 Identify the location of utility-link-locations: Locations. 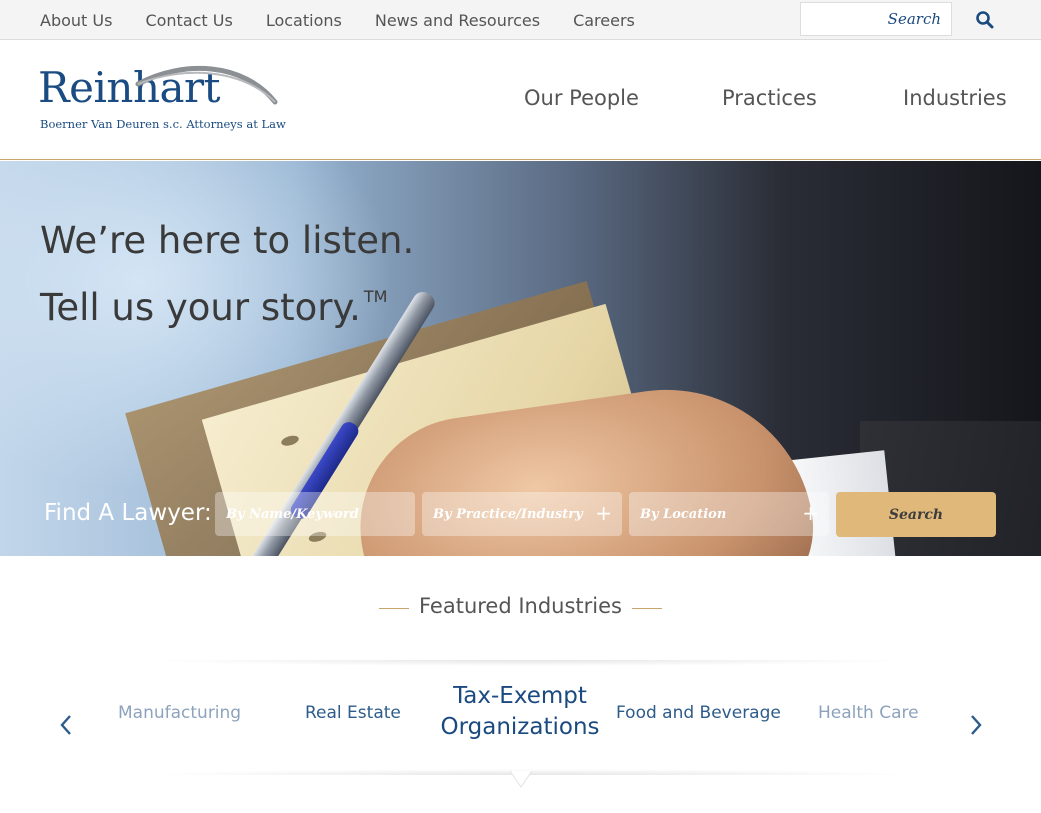
(304, 20).